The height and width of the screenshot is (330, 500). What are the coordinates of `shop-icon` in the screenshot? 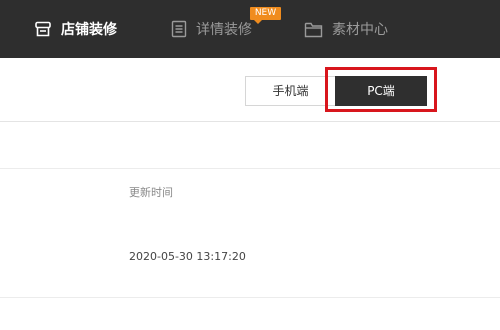 It's located at (47, 29).